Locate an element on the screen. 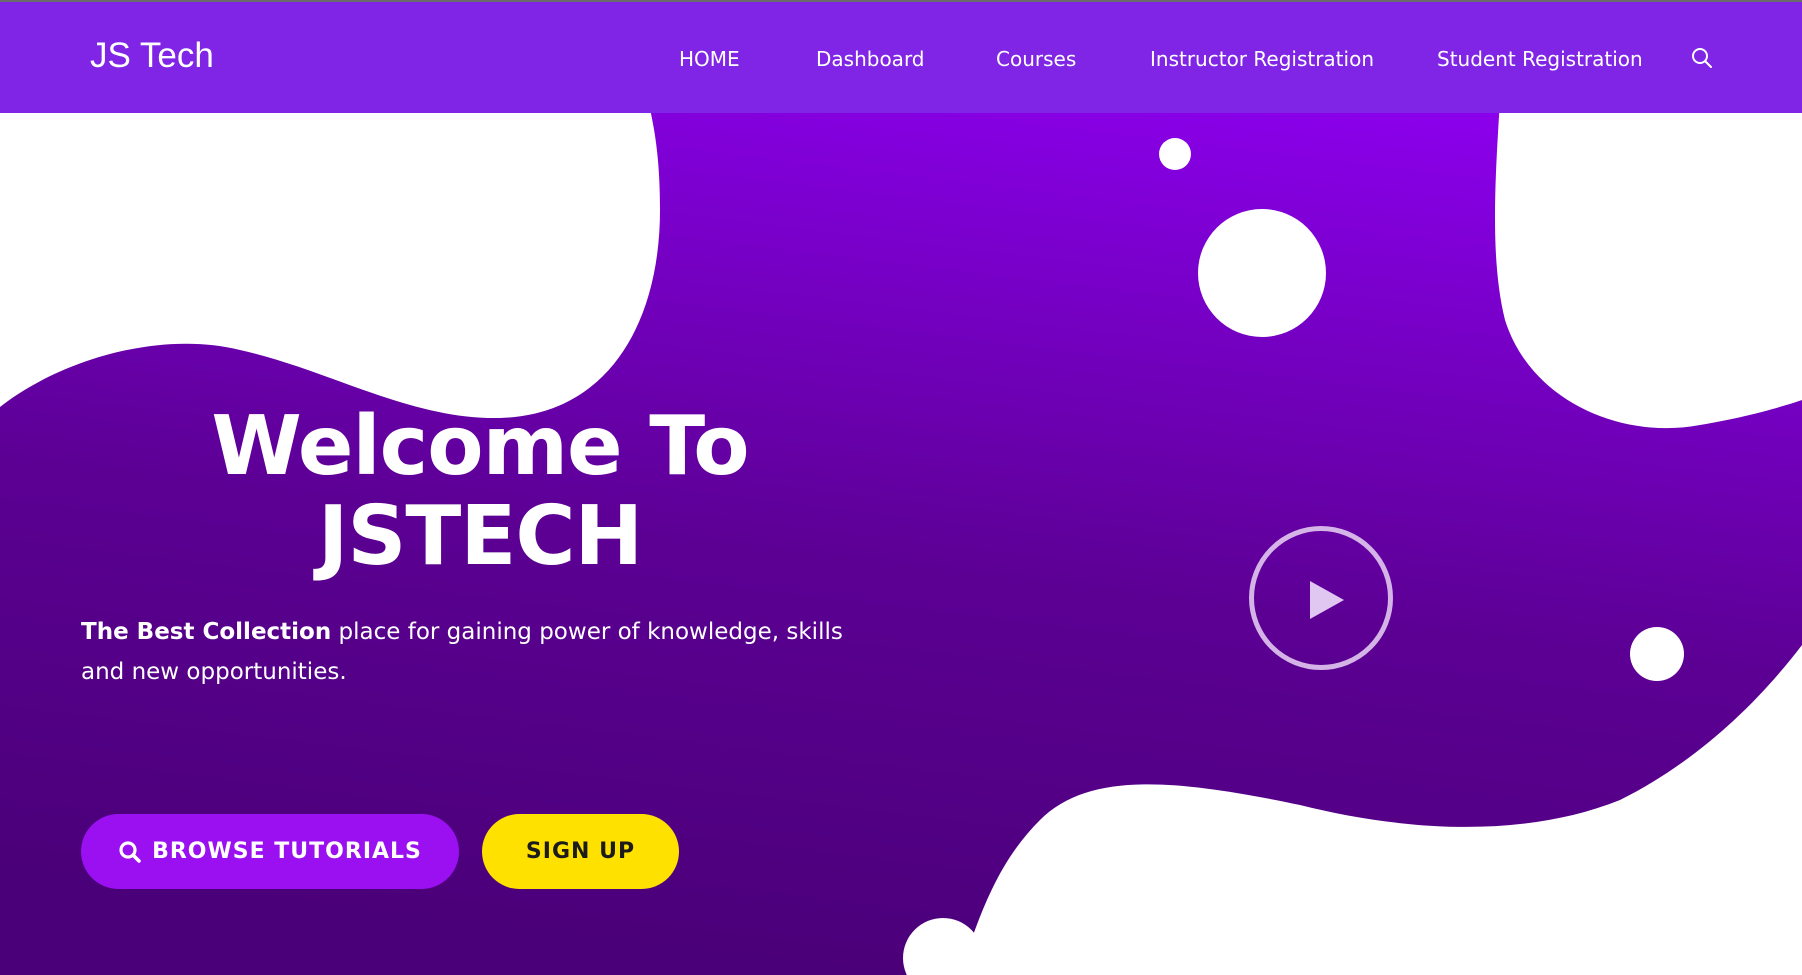  nav-link-home: HOME is located at coordinates (709, 59).